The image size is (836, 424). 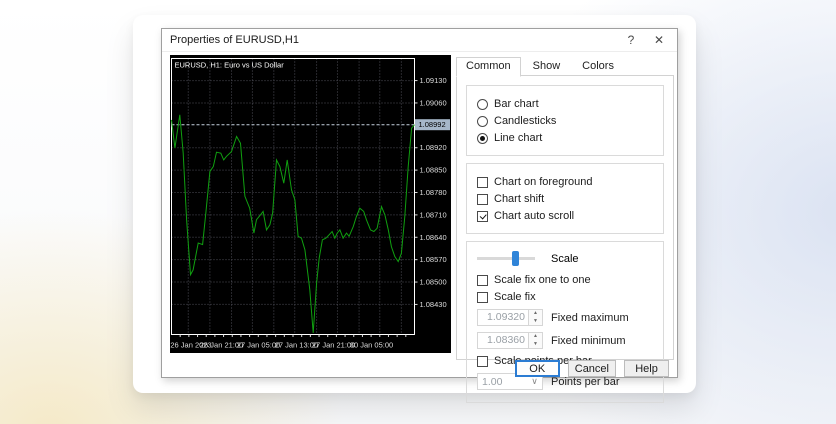 I want to click on ok-button: OK, so click(x=537, y=368).